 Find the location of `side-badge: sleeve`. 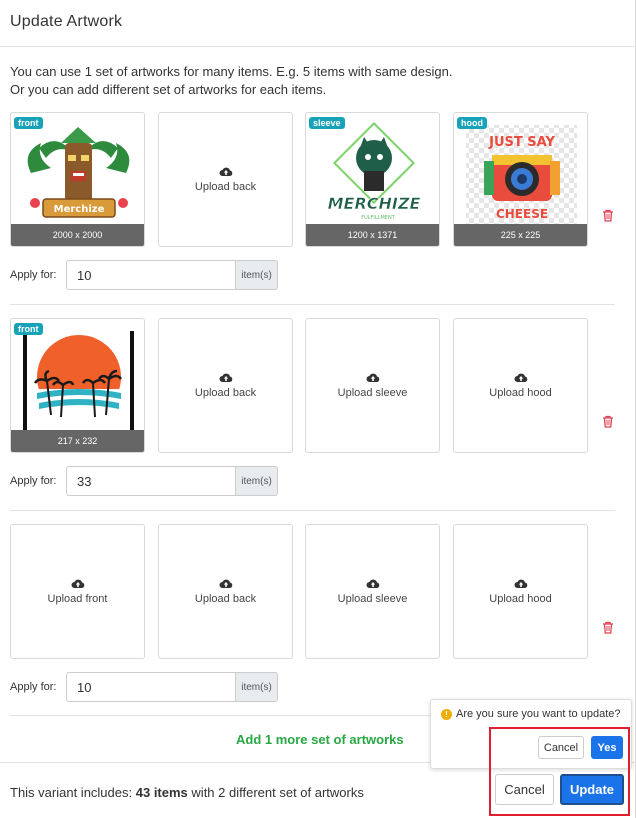

side-badge: sleeve is located at coordinates (327, 123).